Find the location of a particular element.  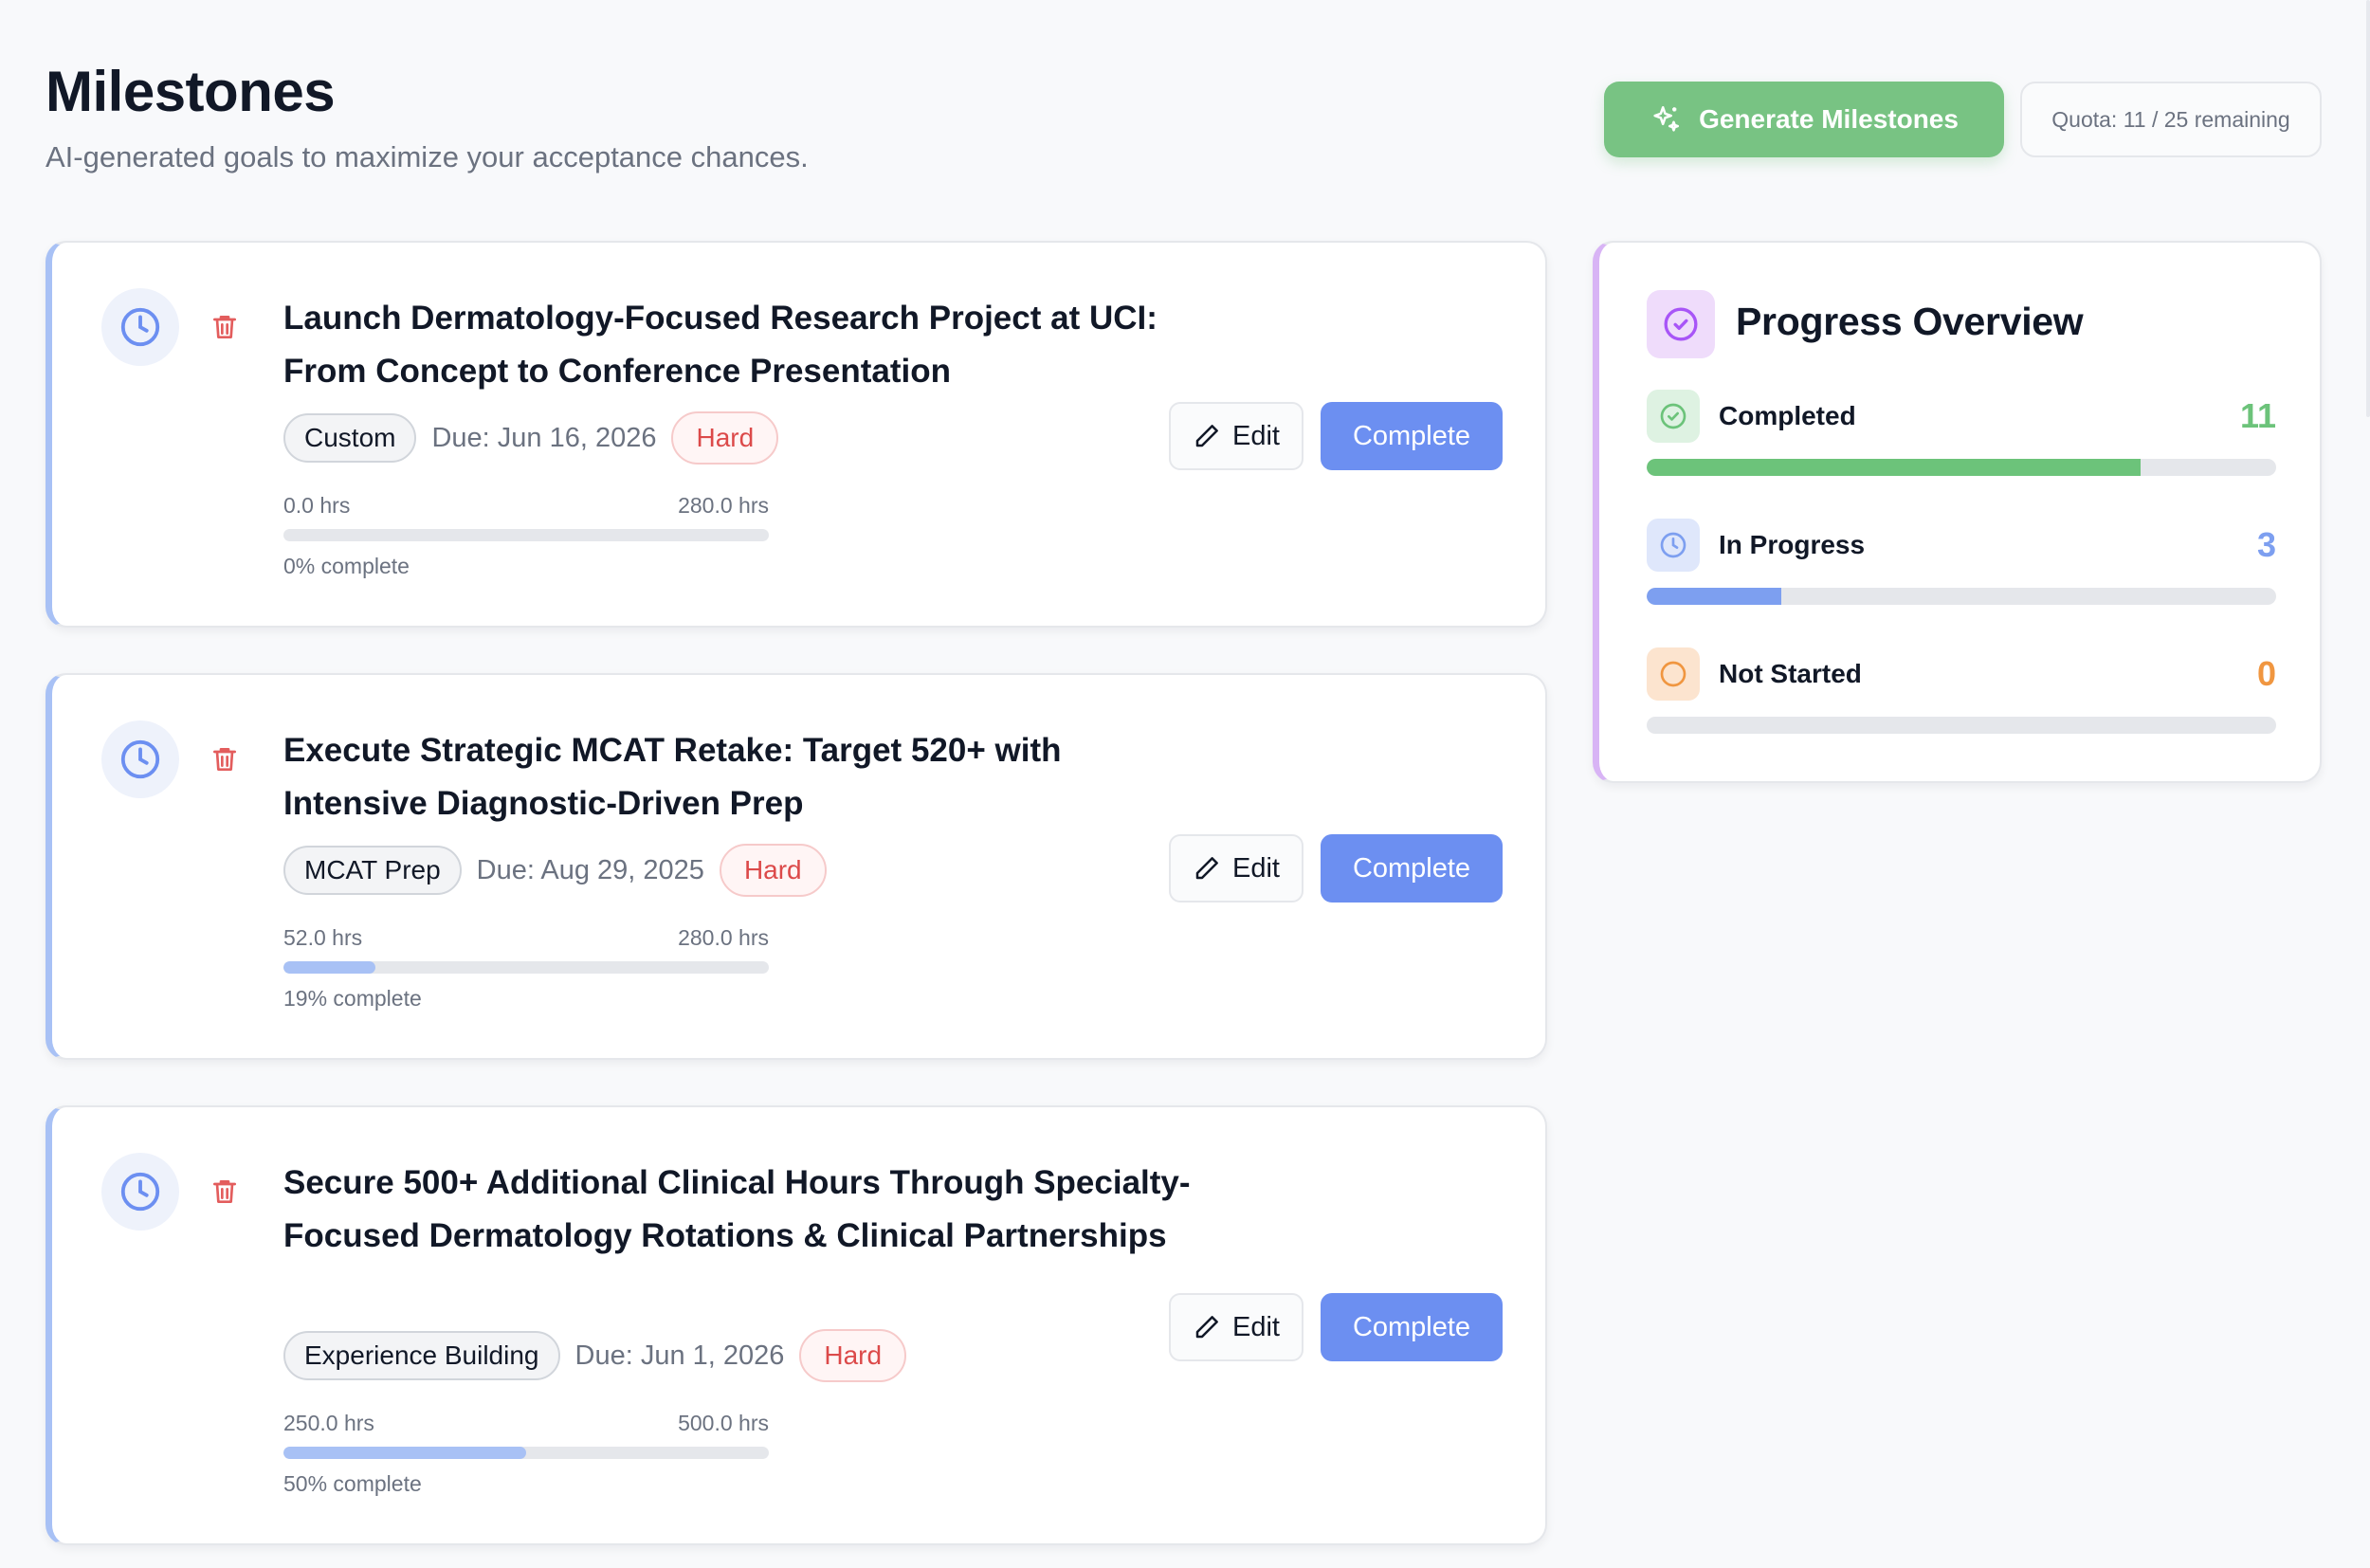

stat-not-started: Not Started 0 is located at coordinates (1961, 674).